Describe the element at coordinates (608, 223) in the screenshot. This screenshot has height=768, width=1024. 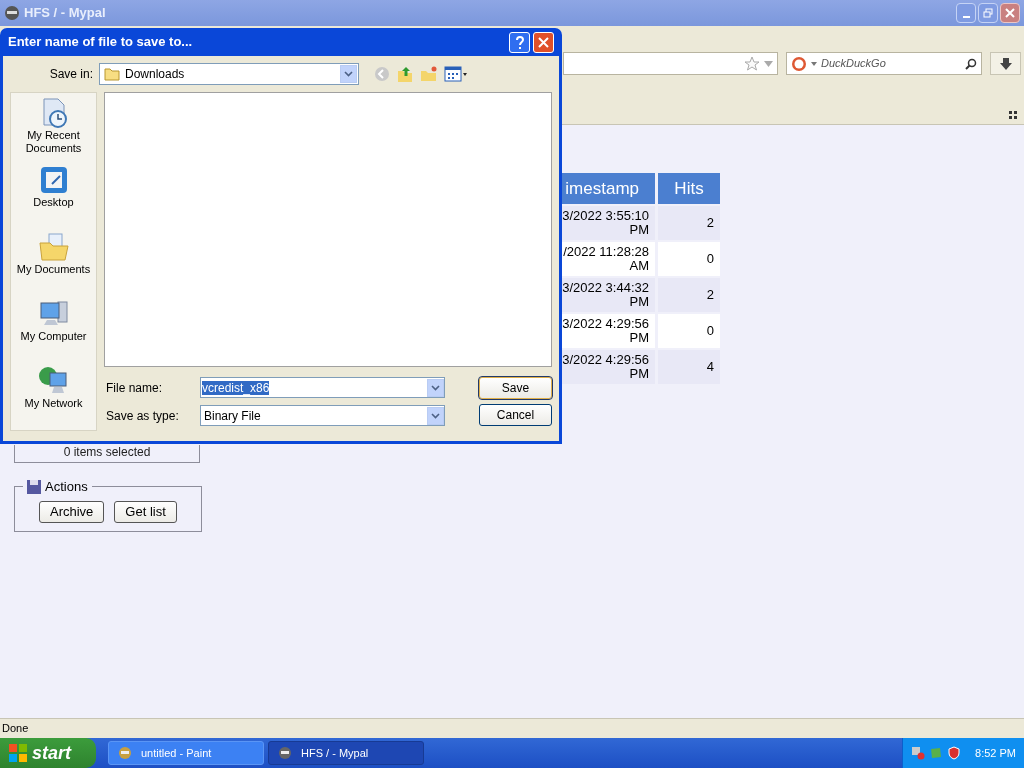
I see `table-cell: 3/2022 3:55:10 PM` at that location.